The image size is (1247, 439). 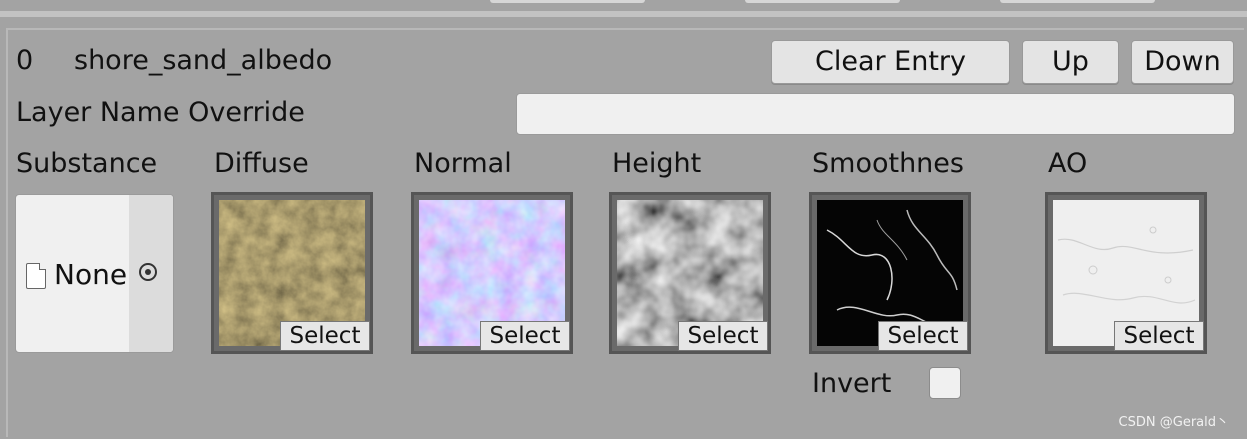 What do you see at coordinates (1173, 422) in the screenshot?
I see `watermark: CSDN @Gerald丶` at bounding box center [1173, 422].